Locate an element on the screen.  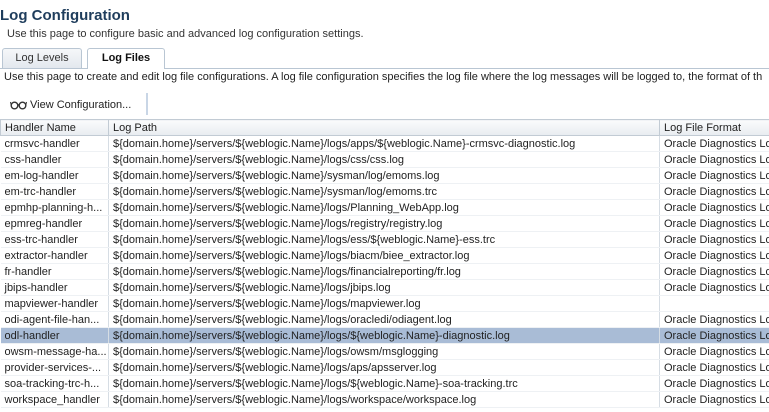
glasses-icon is located at coordinates (18, 105).